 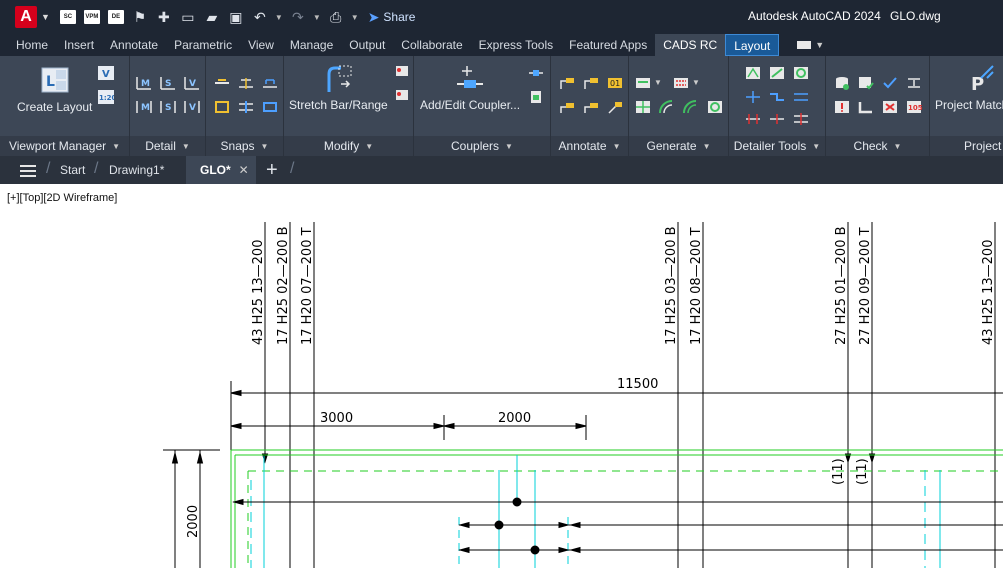 I want to click on tab-view: View, so click(x=261, y=45).